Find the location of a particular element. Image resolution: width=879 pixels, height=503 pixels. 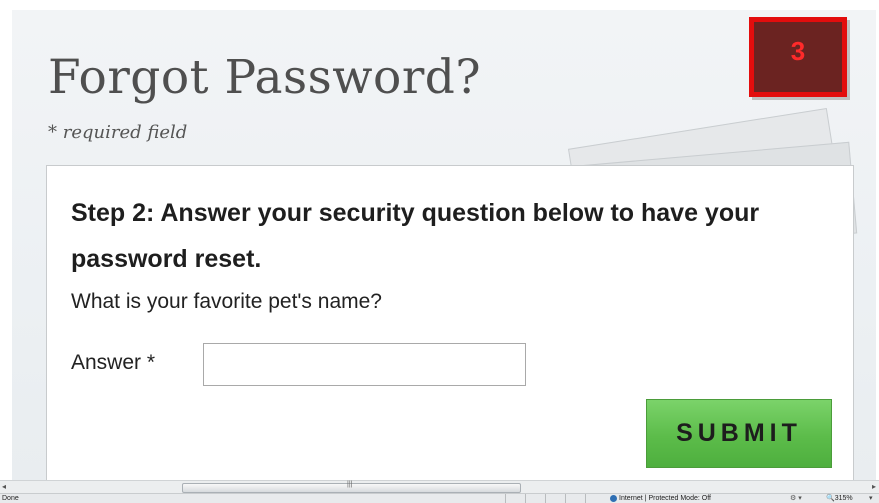

globe-icon is located at coordinates (613, 498).